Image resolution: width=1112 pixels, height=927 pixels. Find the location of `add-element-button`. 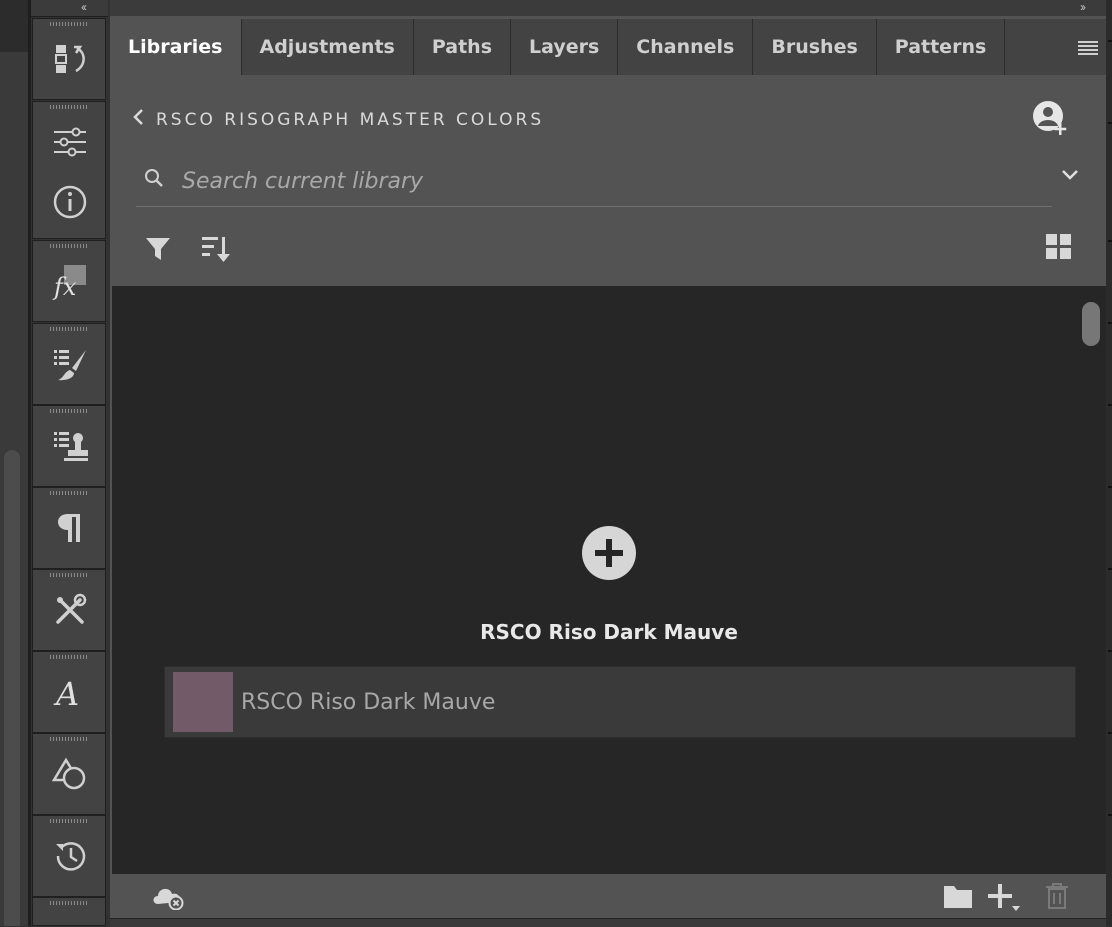

add-element-button is located at coordinates (609, 553).